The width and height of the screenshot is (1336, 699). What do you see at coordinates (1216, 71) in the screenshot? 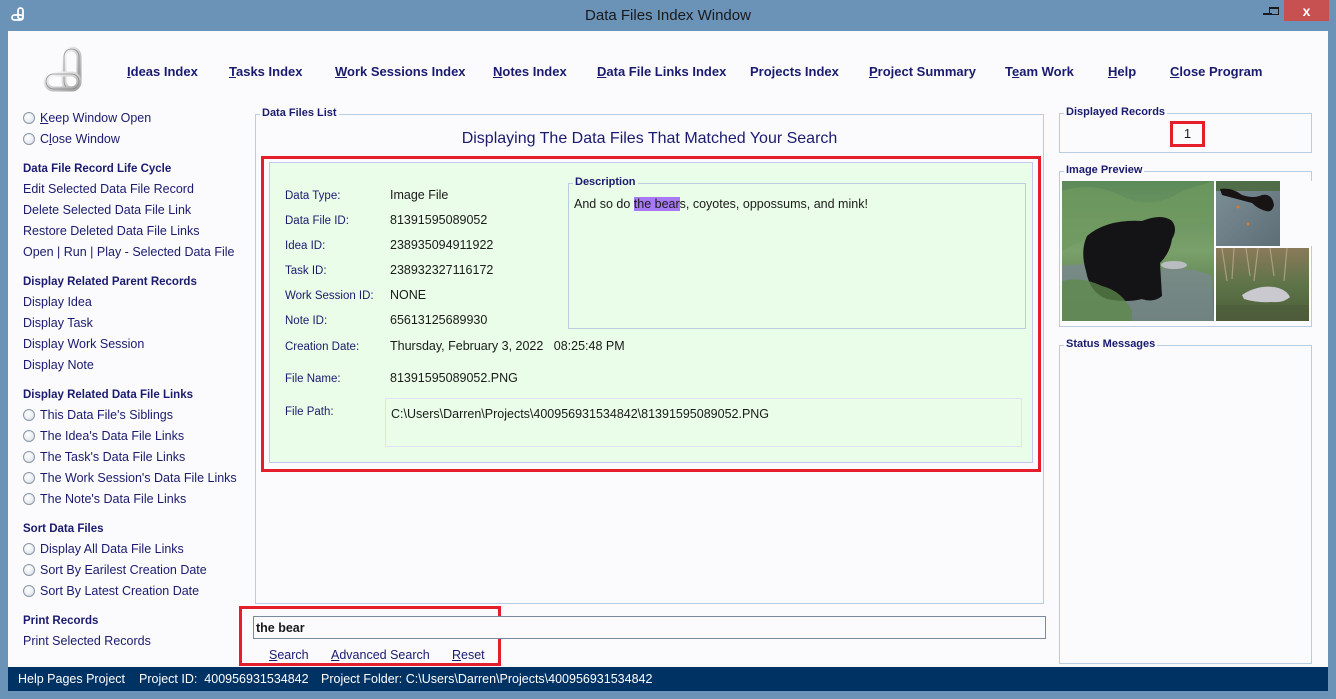
I see `nav-close-program: Close Program` at bounding box center [1216, 71].